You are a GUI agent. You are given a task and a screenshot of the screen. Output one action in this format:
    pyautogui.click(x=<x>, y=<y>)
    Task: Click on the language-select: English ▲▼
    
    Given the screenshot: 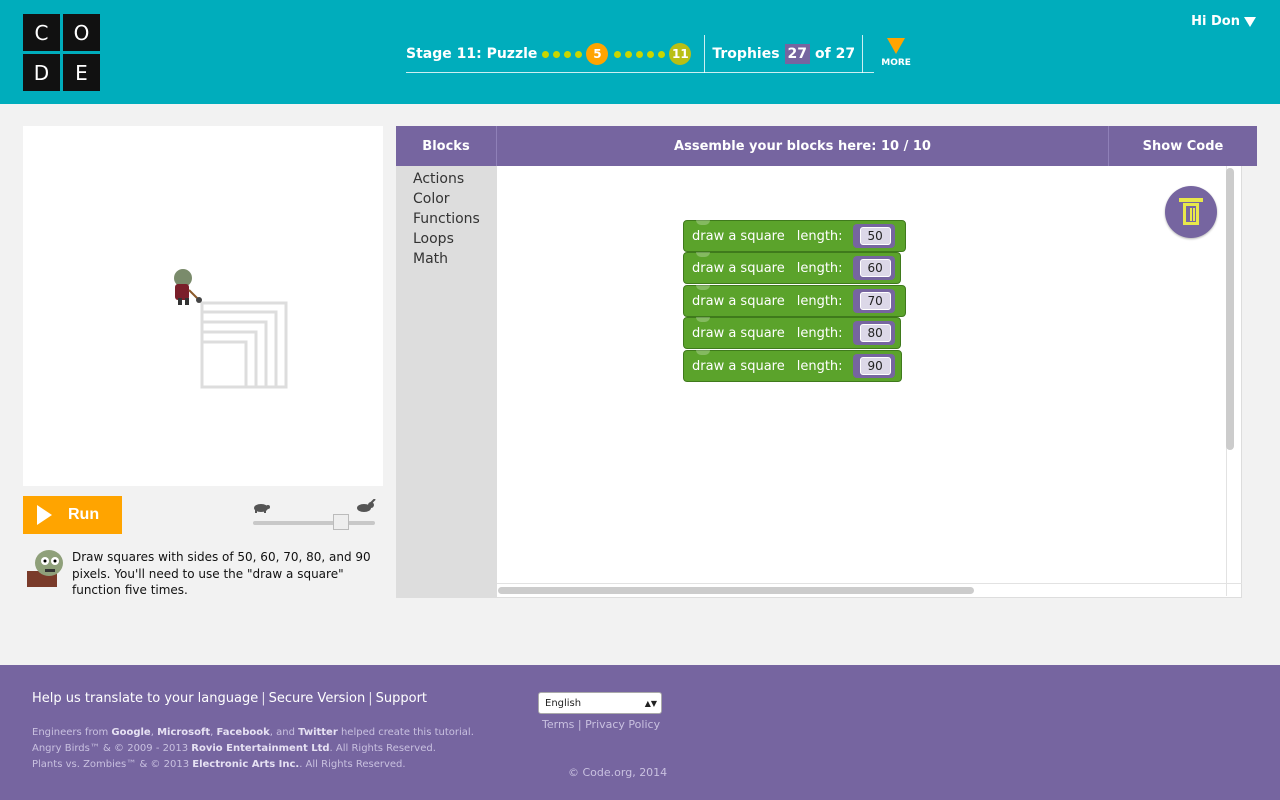 What is the action you would take?
    pyautogui.click(x=600, y=703)
    